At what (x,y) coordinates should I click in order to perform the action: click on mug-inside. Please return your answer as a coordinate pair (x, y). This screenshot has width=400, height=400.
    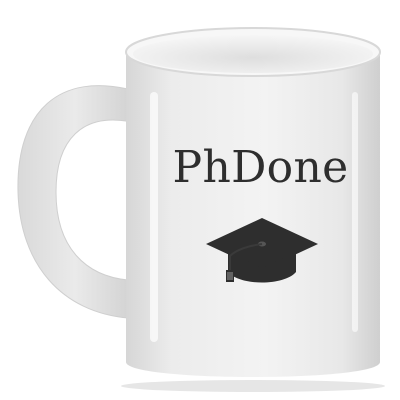
    Looking at the image, I should click on (253, 54).